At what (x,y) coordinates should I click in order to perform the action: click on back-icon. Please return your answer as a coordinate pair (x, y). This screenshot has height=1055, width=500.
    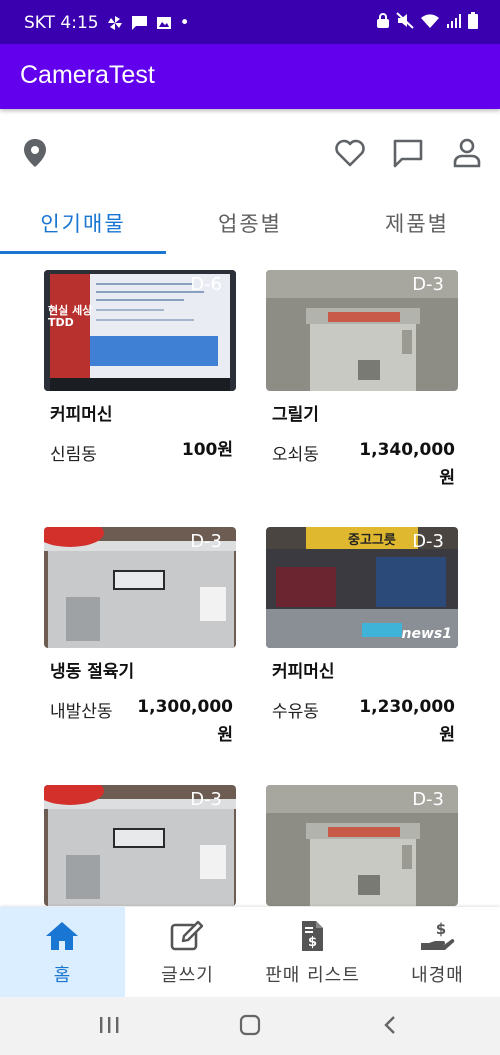
    Looking at the image, I should click on (390, 1025).